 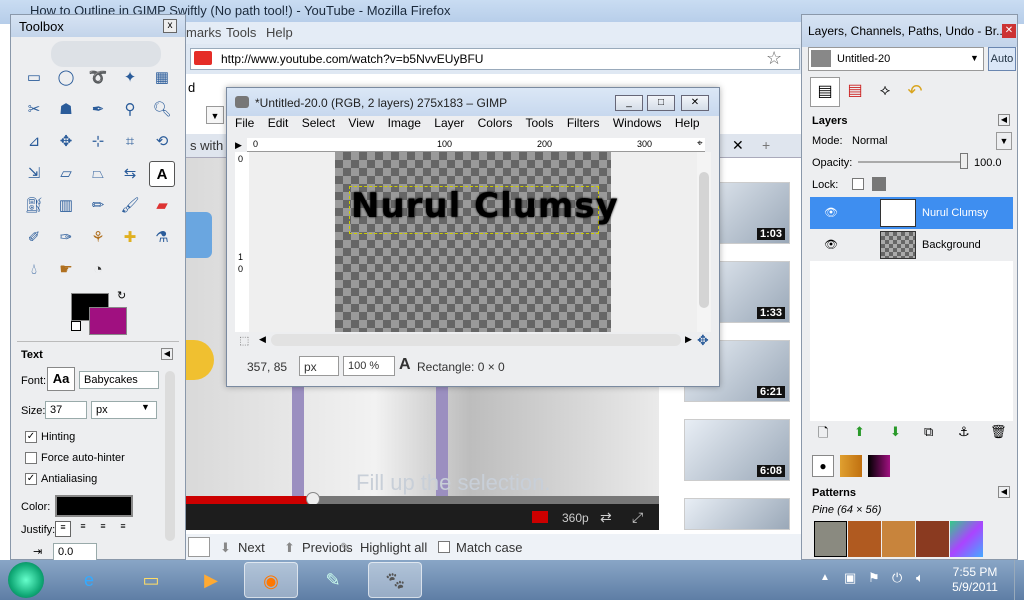 What do you see at coordinates (606, 517) in the screenshot?
I see `popout-icon: ⇄` at bounding box center [606, 517].